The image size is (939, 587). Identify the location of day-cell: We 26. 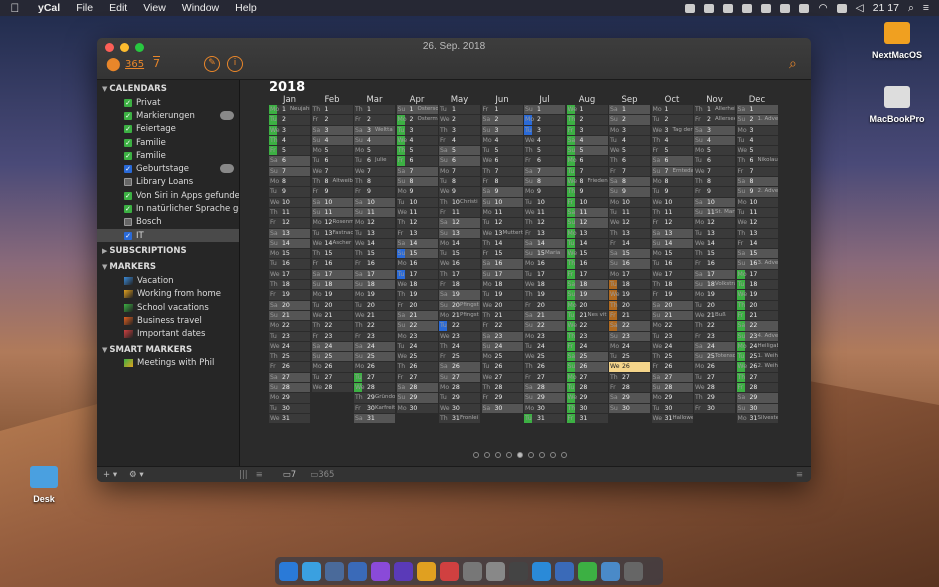
(629, 367).